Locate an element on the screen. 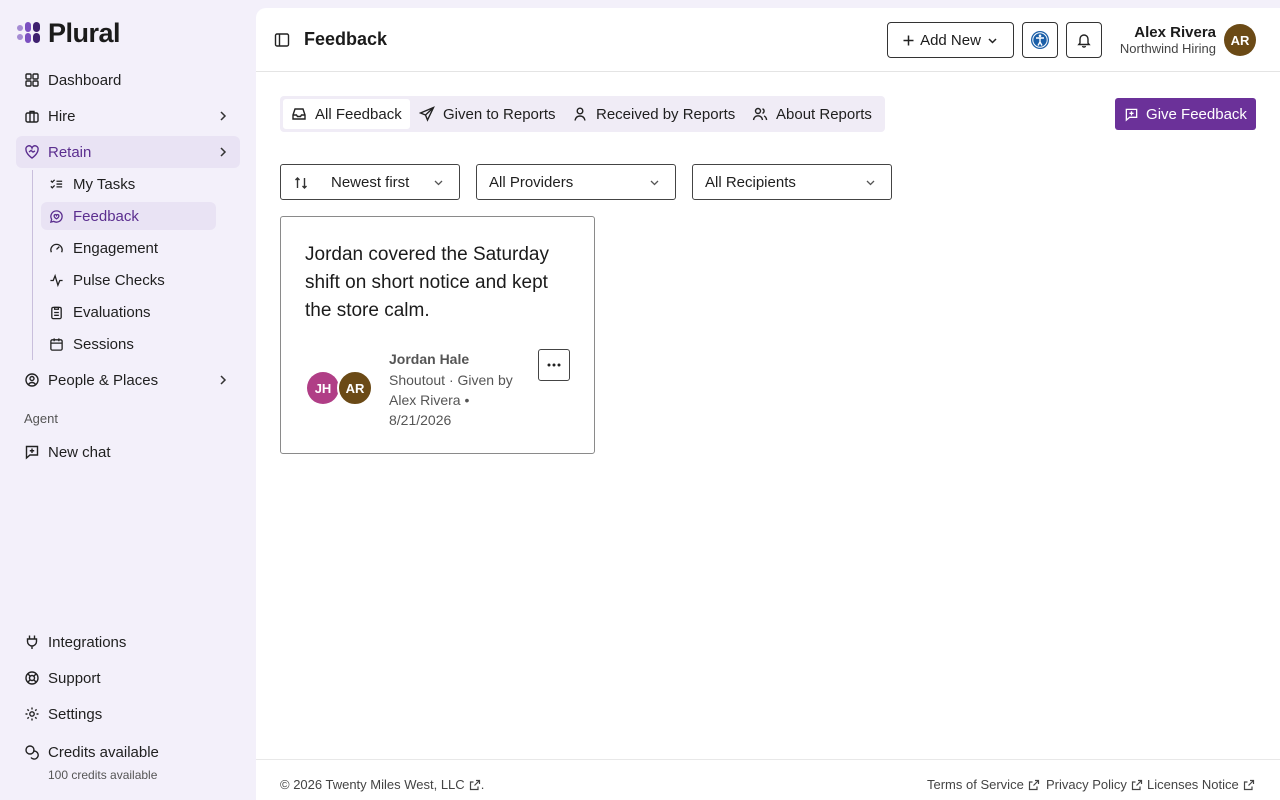 This screenshot has width=1280, height=800. sidebar-toggle-icon is located at coordinates (282, 40).